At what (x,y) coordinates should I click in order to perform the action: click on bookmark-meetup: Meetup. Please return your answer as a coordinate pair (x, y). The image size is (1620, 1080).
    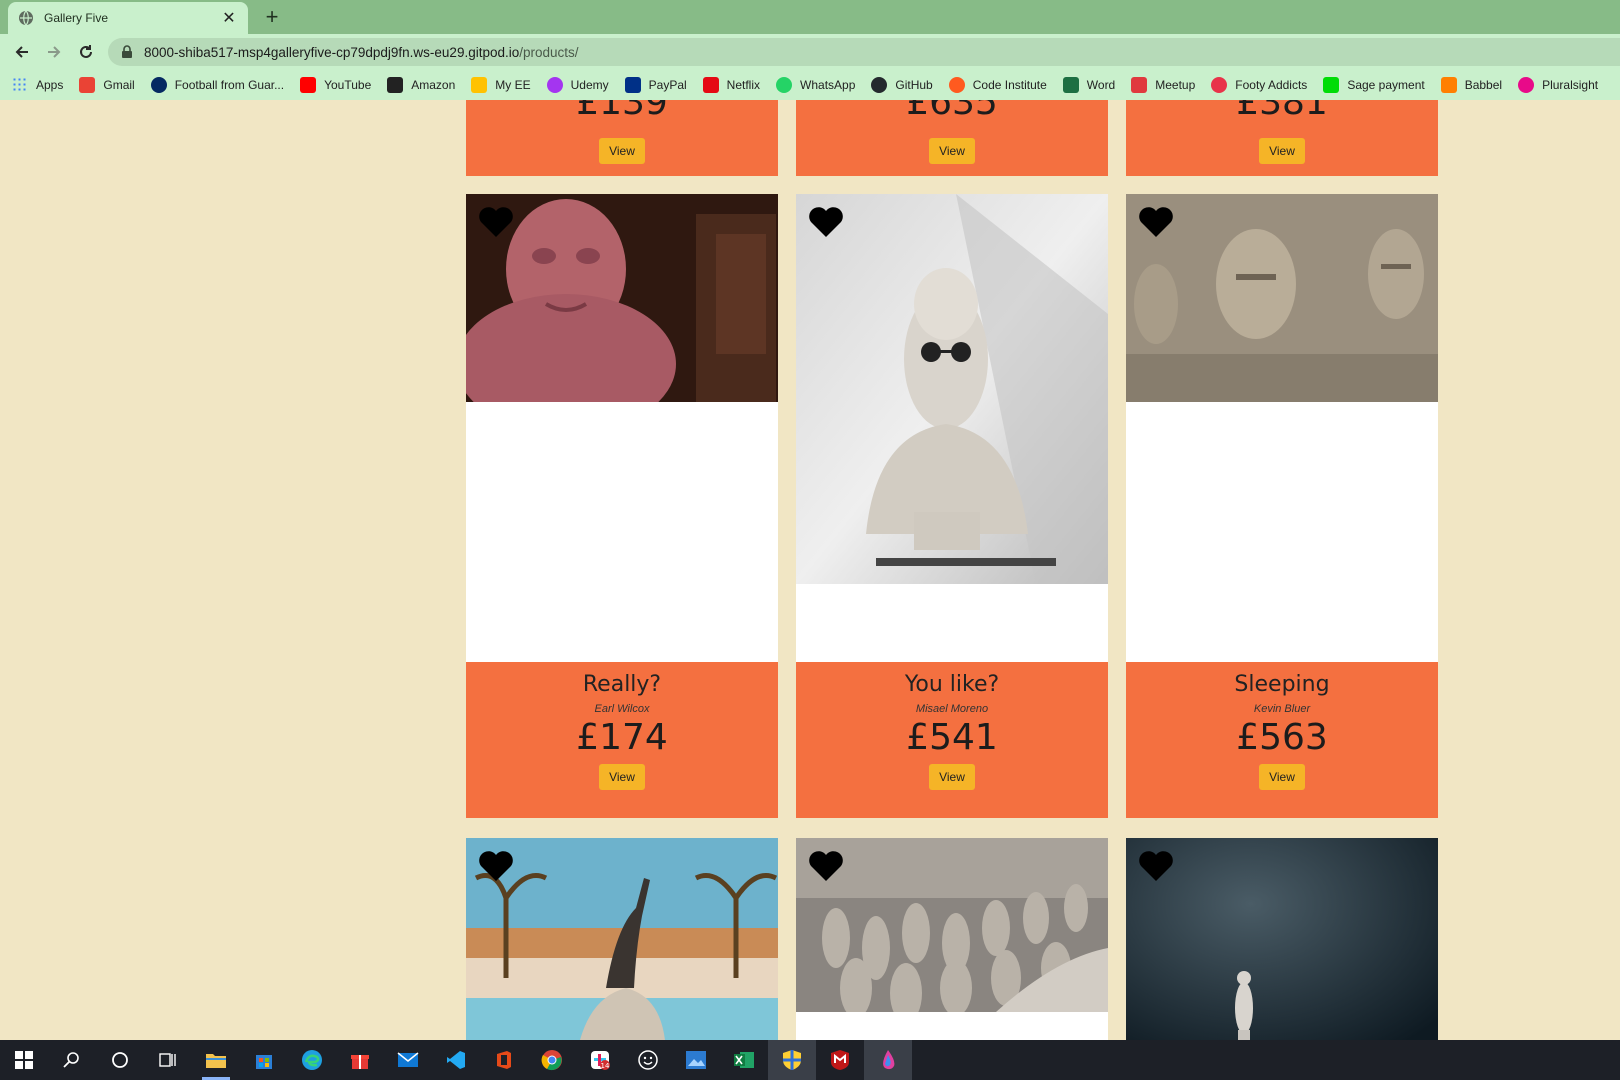
    Looking at the image, I should click on (1163, 85).